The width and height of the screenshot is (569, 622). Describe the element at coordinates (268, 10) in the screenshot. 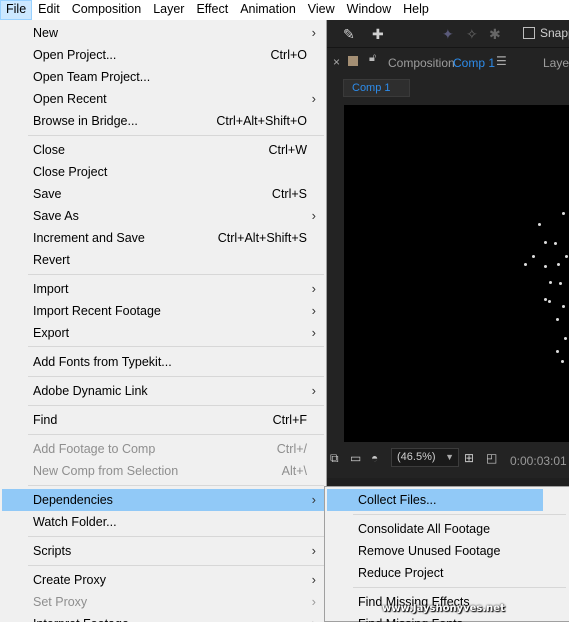

I see `menu-animation: Animation` at that location.